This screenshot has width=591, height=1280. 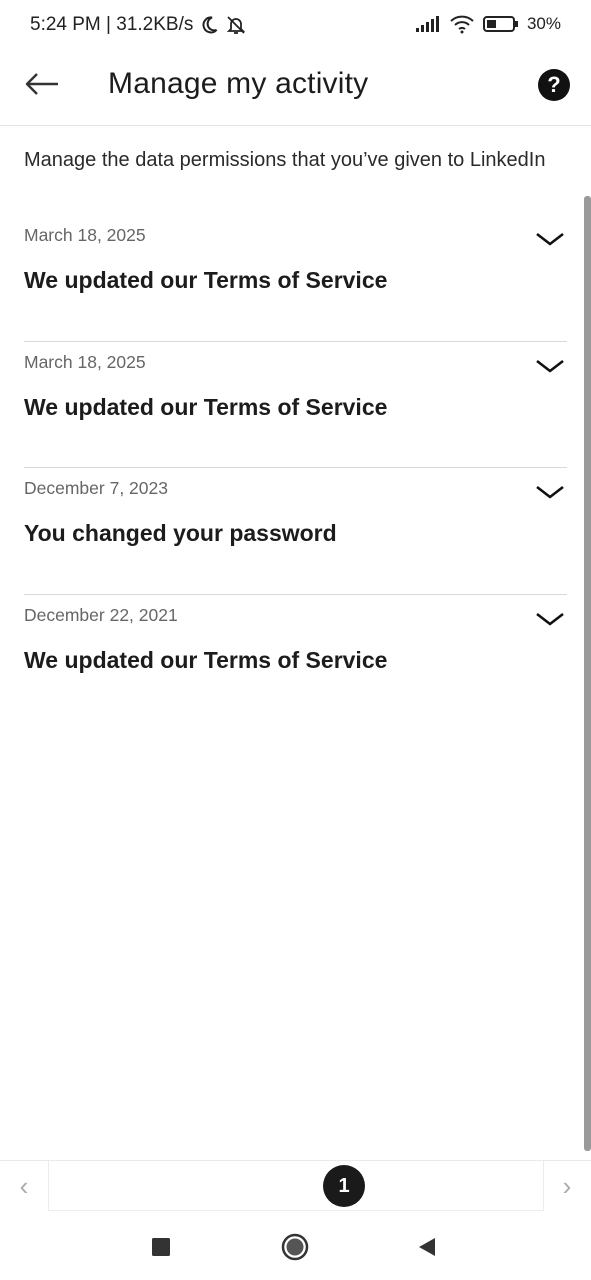 I want to click on activity-title: You changed your password, so click(x=180, y=533).